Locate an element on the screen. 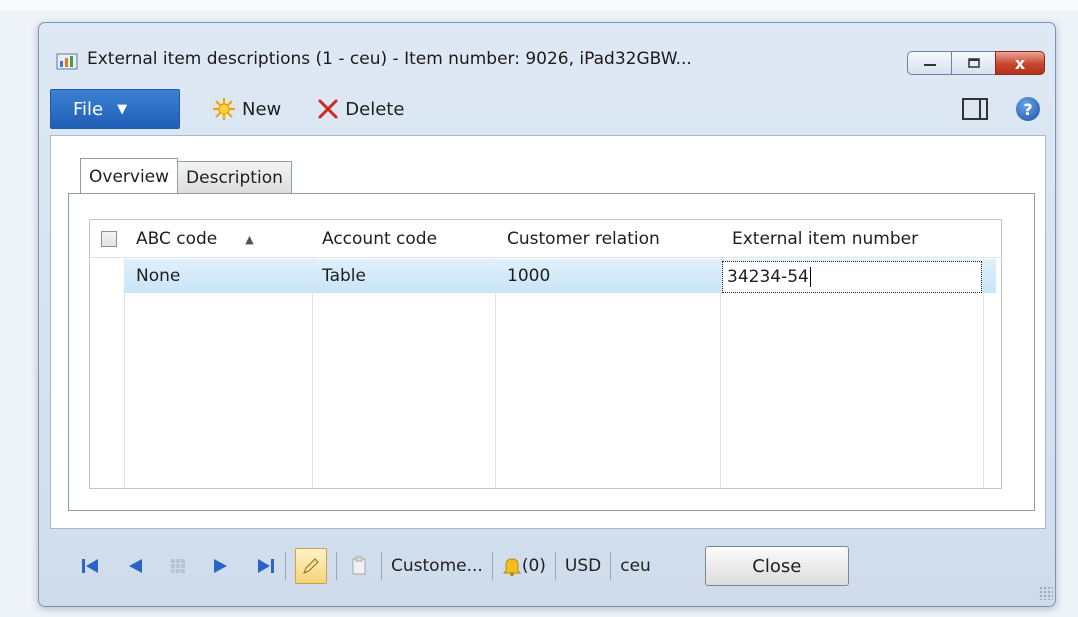 This screenshot has width=1078, height=617. next-record-button is located at coordinates (221, 566).